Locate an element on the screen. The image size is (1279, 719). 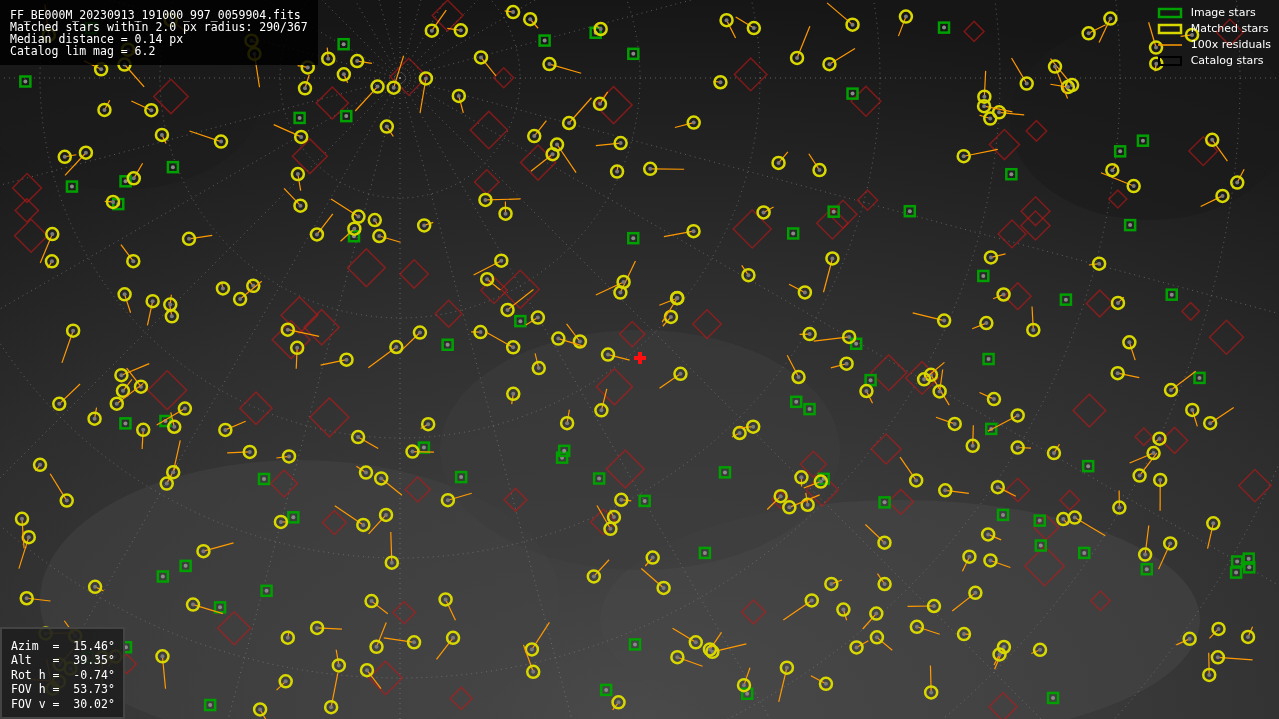
square-box-icon is located at coordinates (1169, 12).